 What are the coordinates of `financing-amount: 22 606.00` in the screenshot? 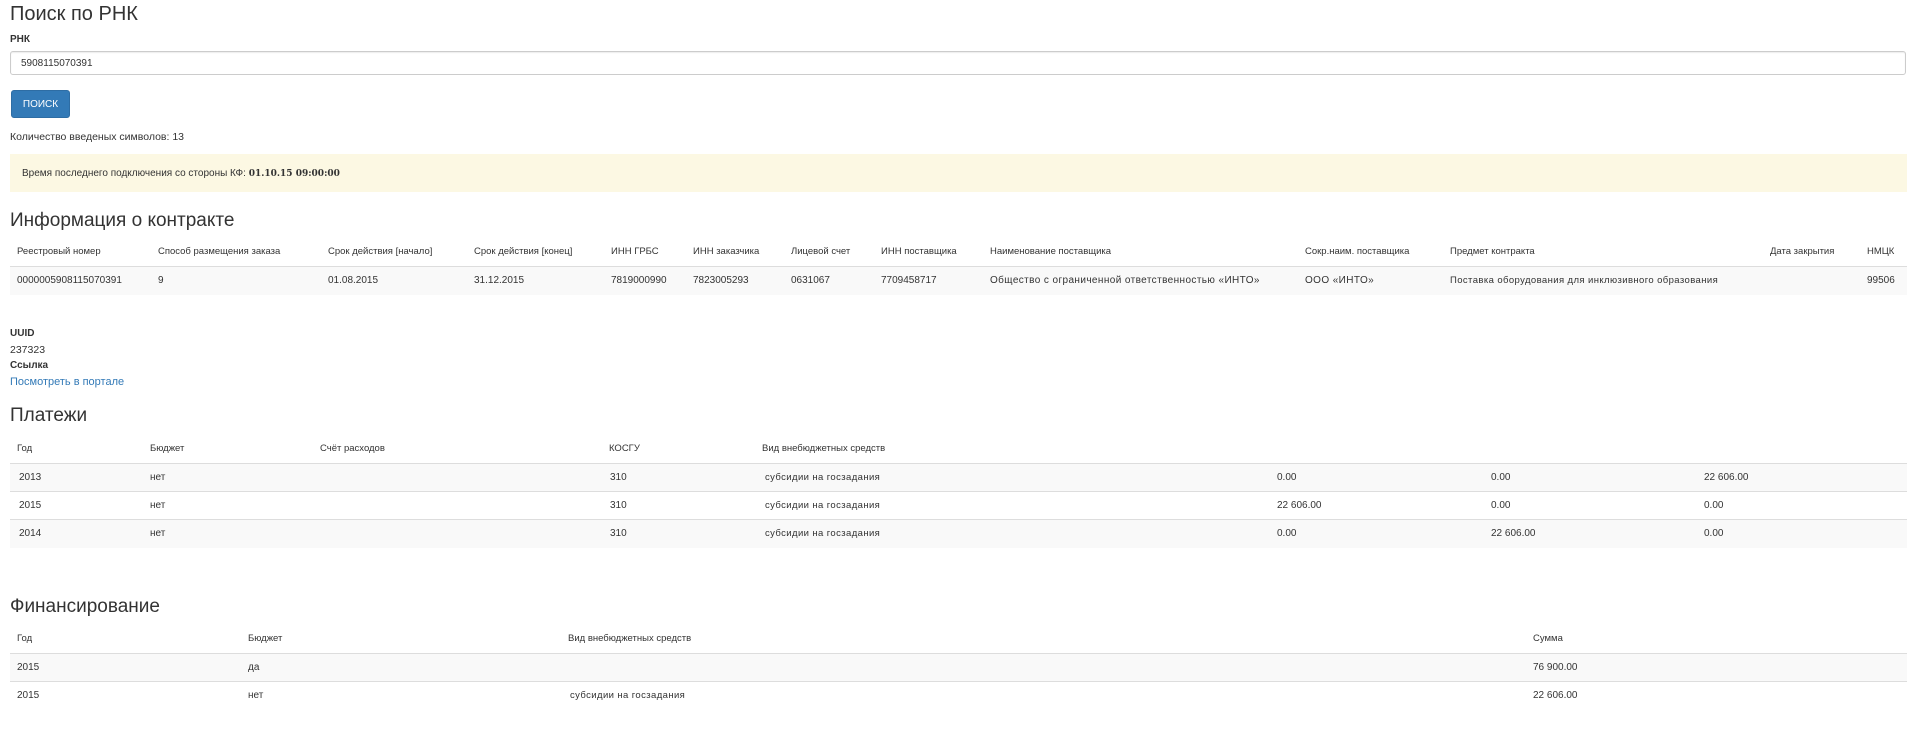 It's located at (1555, 695).